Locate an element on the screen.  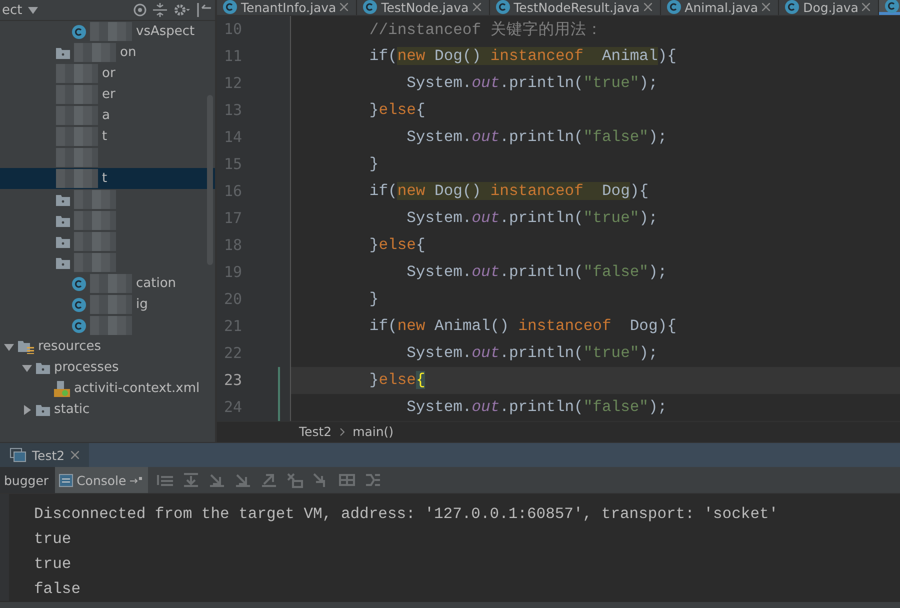
editor-tab: TestNode.java is located at coordinates (423, 7).